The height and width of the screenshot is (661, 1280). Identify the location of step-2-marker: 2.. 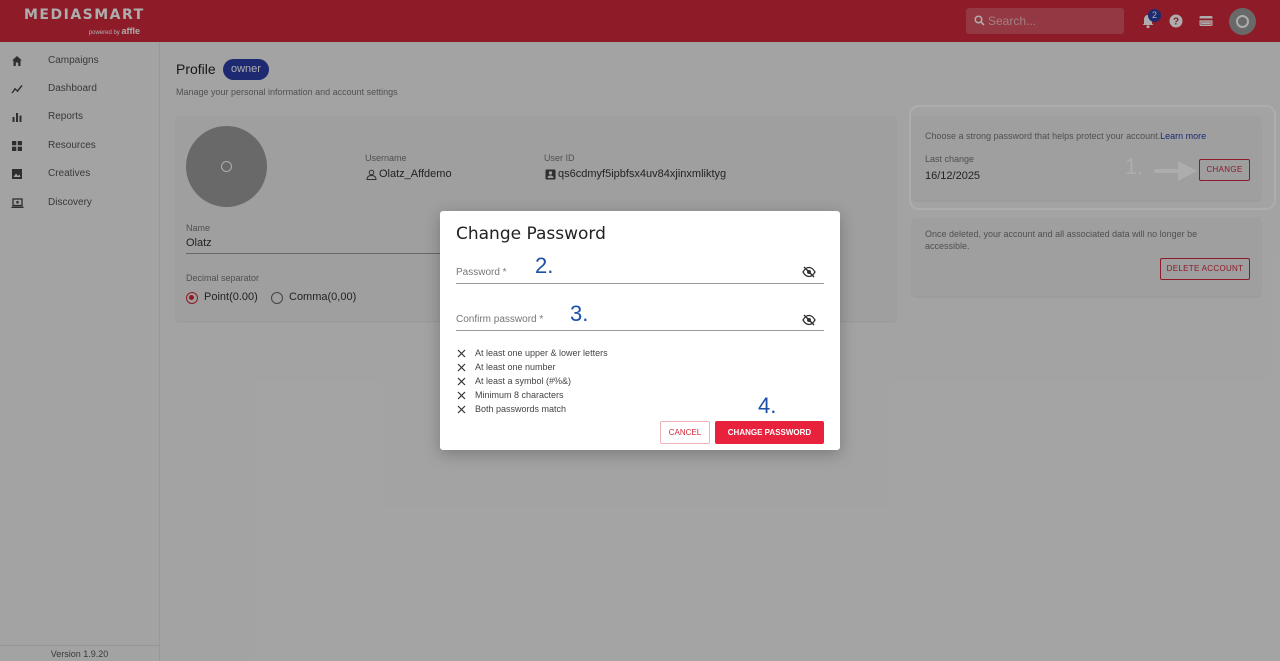
(544, 265).